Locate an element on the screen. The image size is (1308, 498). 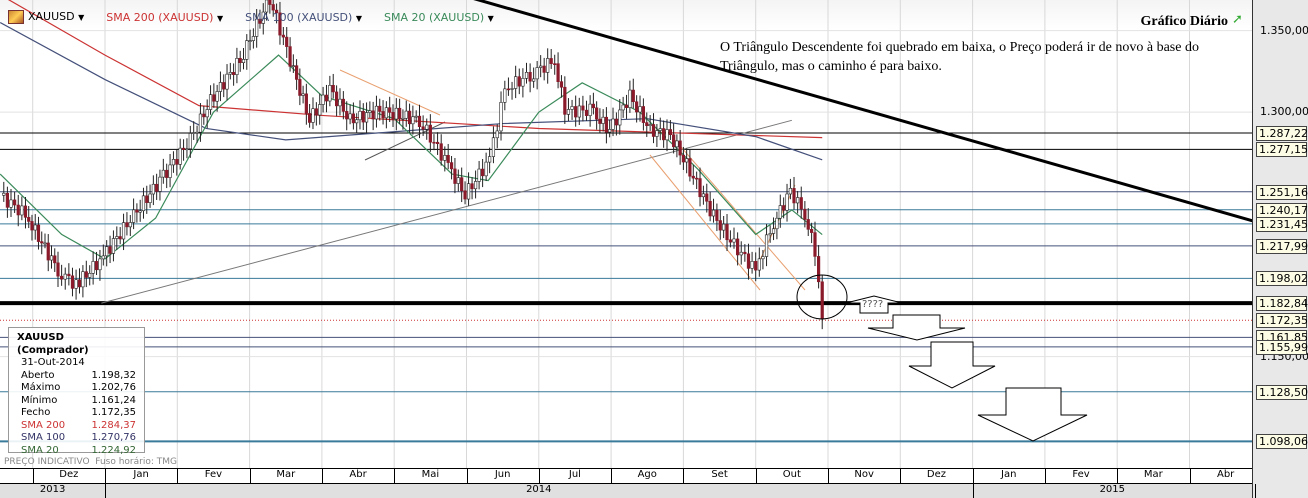
year-label: 2015 is located at coordinates (1112, 489).